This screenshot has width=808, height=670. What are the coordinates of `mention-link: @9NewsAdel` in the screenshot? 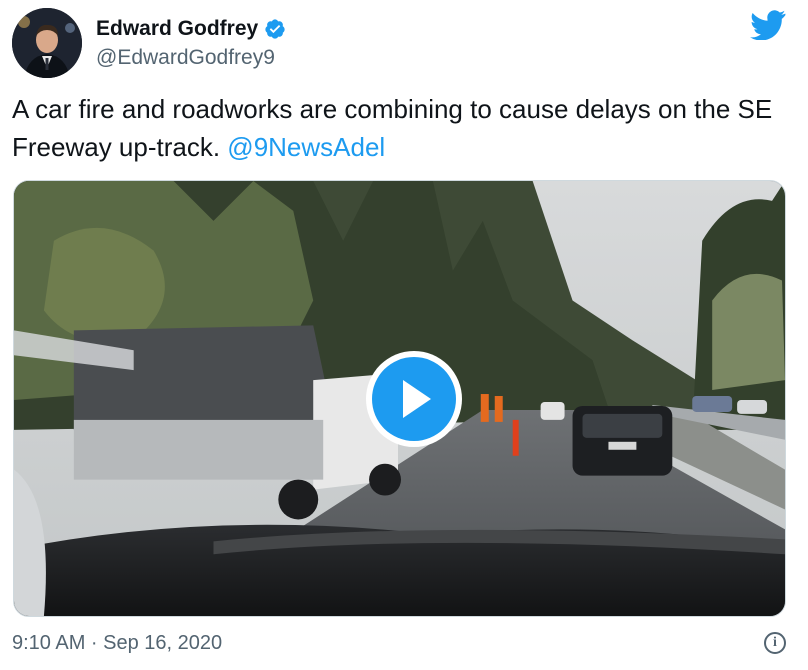 It's located at (306, 147).